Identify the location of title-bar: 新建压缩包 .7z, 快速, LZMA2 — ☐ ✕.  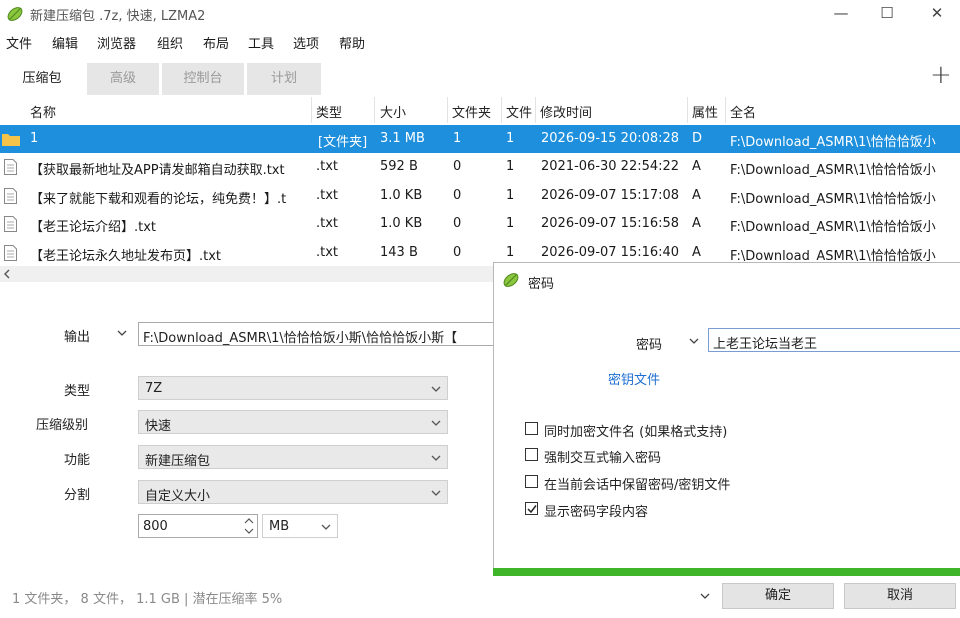
(480, 14).